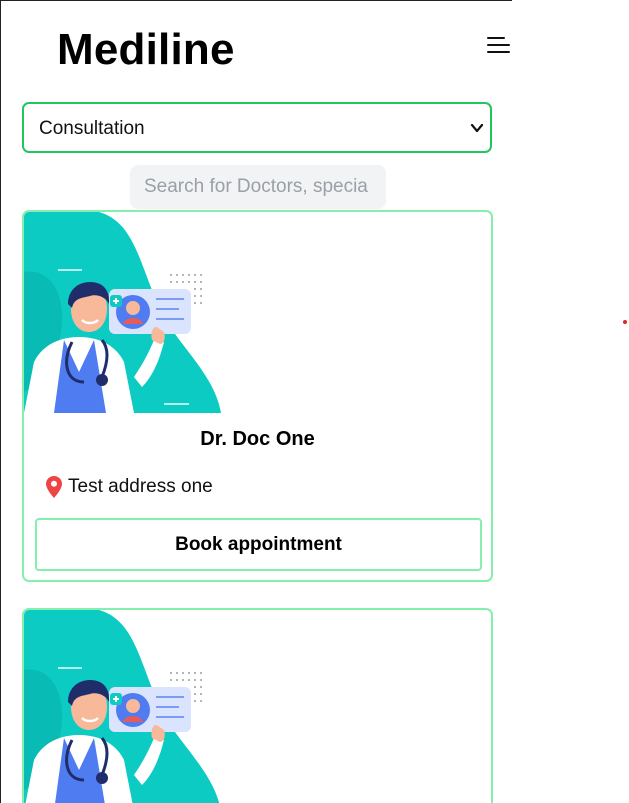 This screenshot has height=803, width=629. I want to click on stray-dot, so click(625, 322).